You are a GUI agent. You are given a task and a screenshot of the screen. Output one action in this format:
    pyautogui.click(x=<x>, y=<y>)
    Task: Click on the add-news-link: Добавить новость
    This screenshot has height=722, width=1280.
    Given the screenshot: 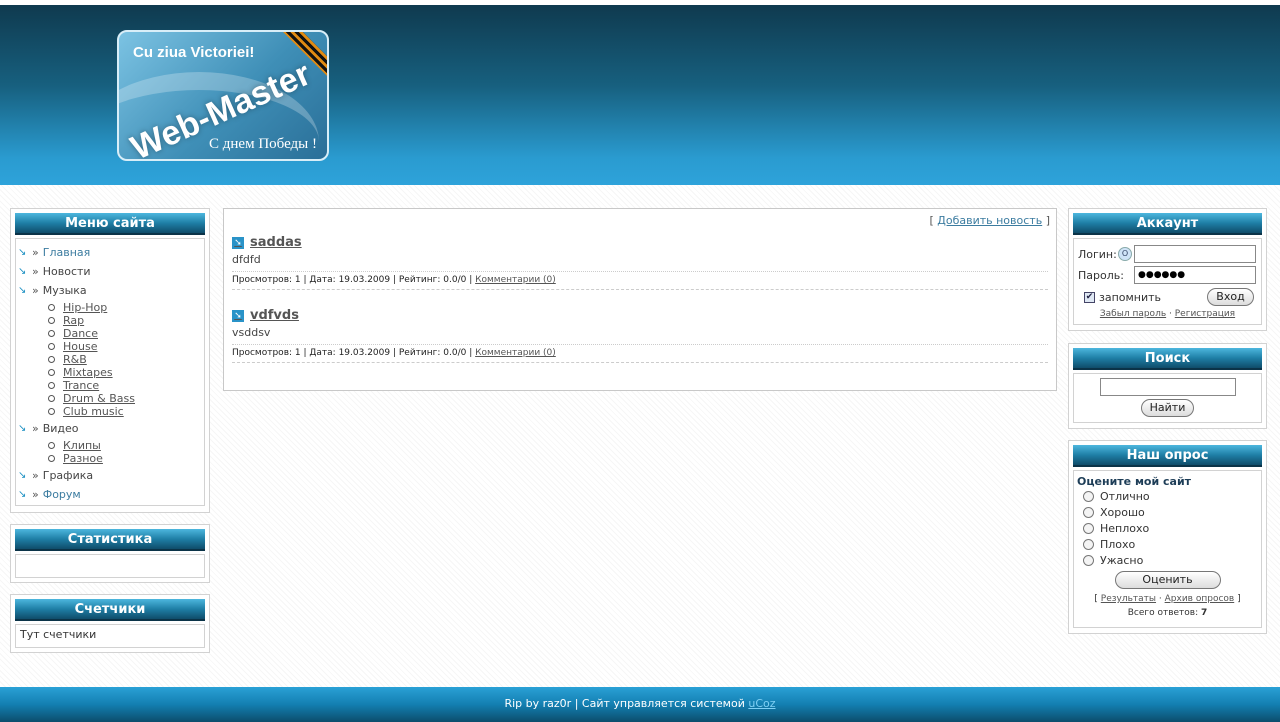 What is the action you would take?
    pyautogui.click(x=989, y=220)
    